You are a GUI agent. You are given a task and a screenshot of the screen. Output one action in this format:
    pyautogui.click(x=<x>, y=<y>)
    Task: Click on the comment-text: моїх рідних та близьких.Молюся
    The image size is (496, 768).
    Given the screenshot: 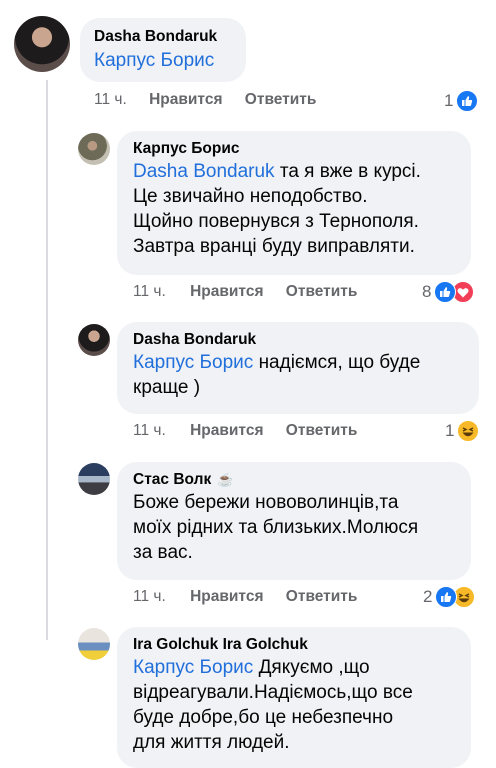 What is the action you would take?
    pyautogui.click(x=276, y=527)
    